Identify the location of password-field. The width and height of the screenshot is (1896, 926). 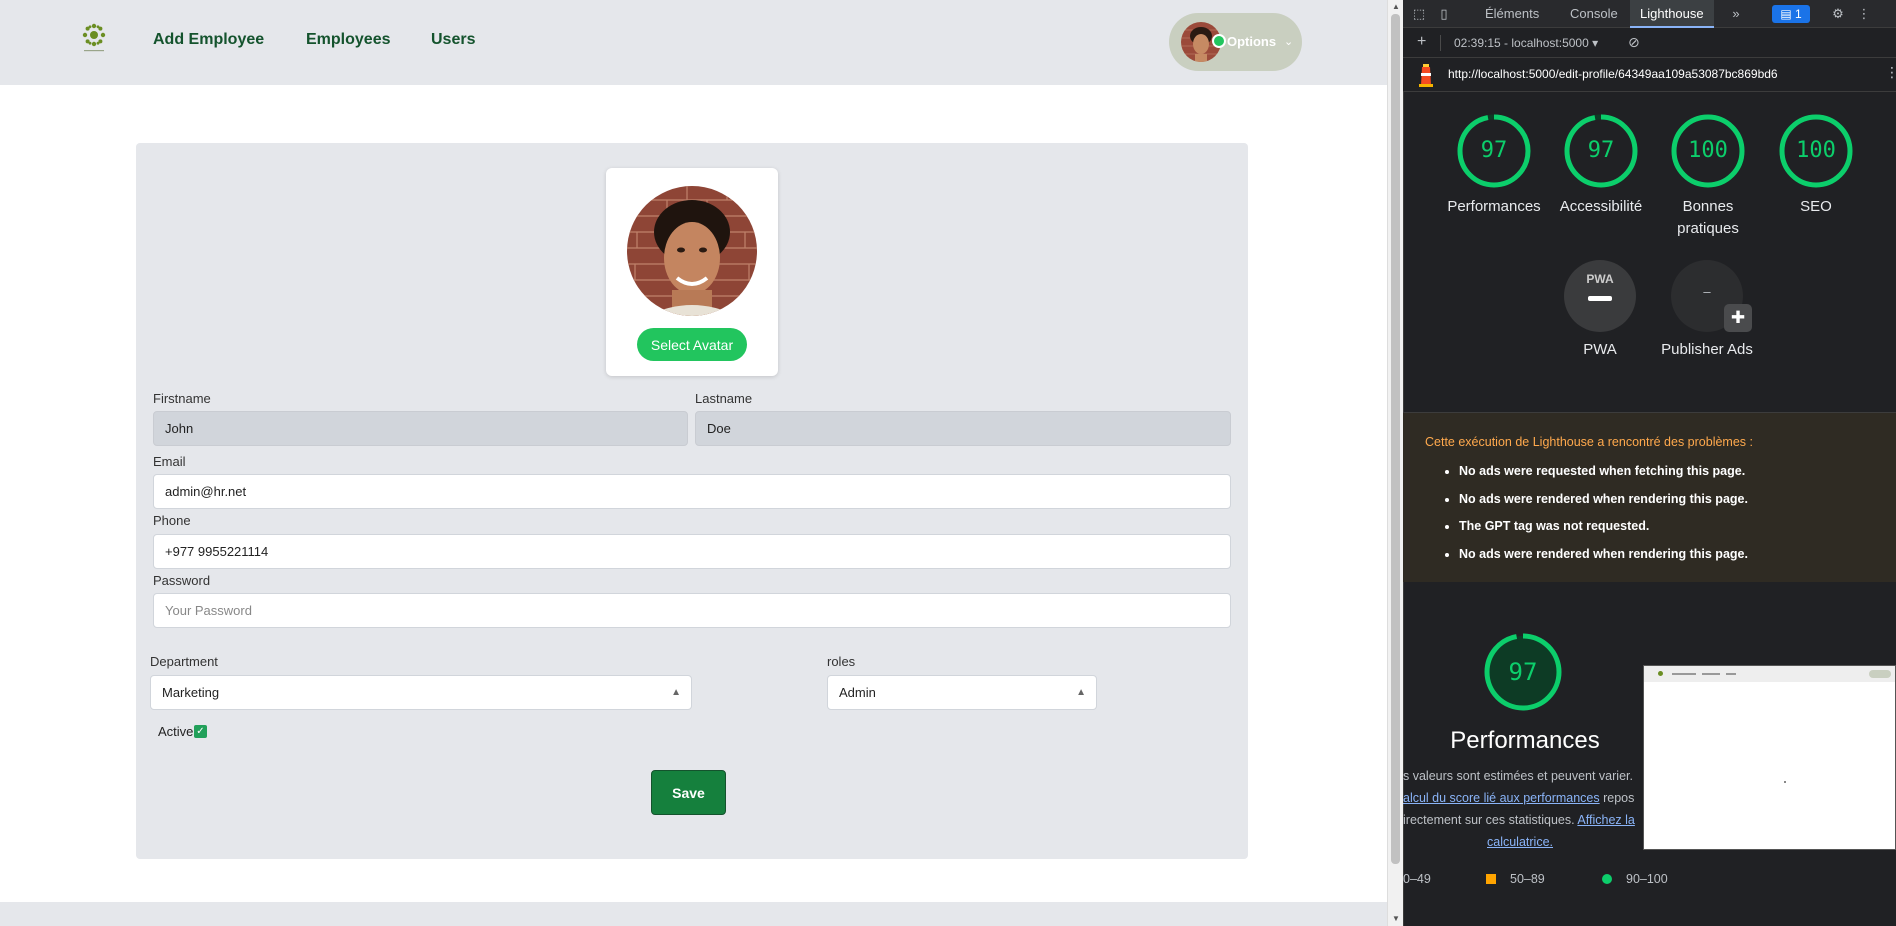
(692, 610).